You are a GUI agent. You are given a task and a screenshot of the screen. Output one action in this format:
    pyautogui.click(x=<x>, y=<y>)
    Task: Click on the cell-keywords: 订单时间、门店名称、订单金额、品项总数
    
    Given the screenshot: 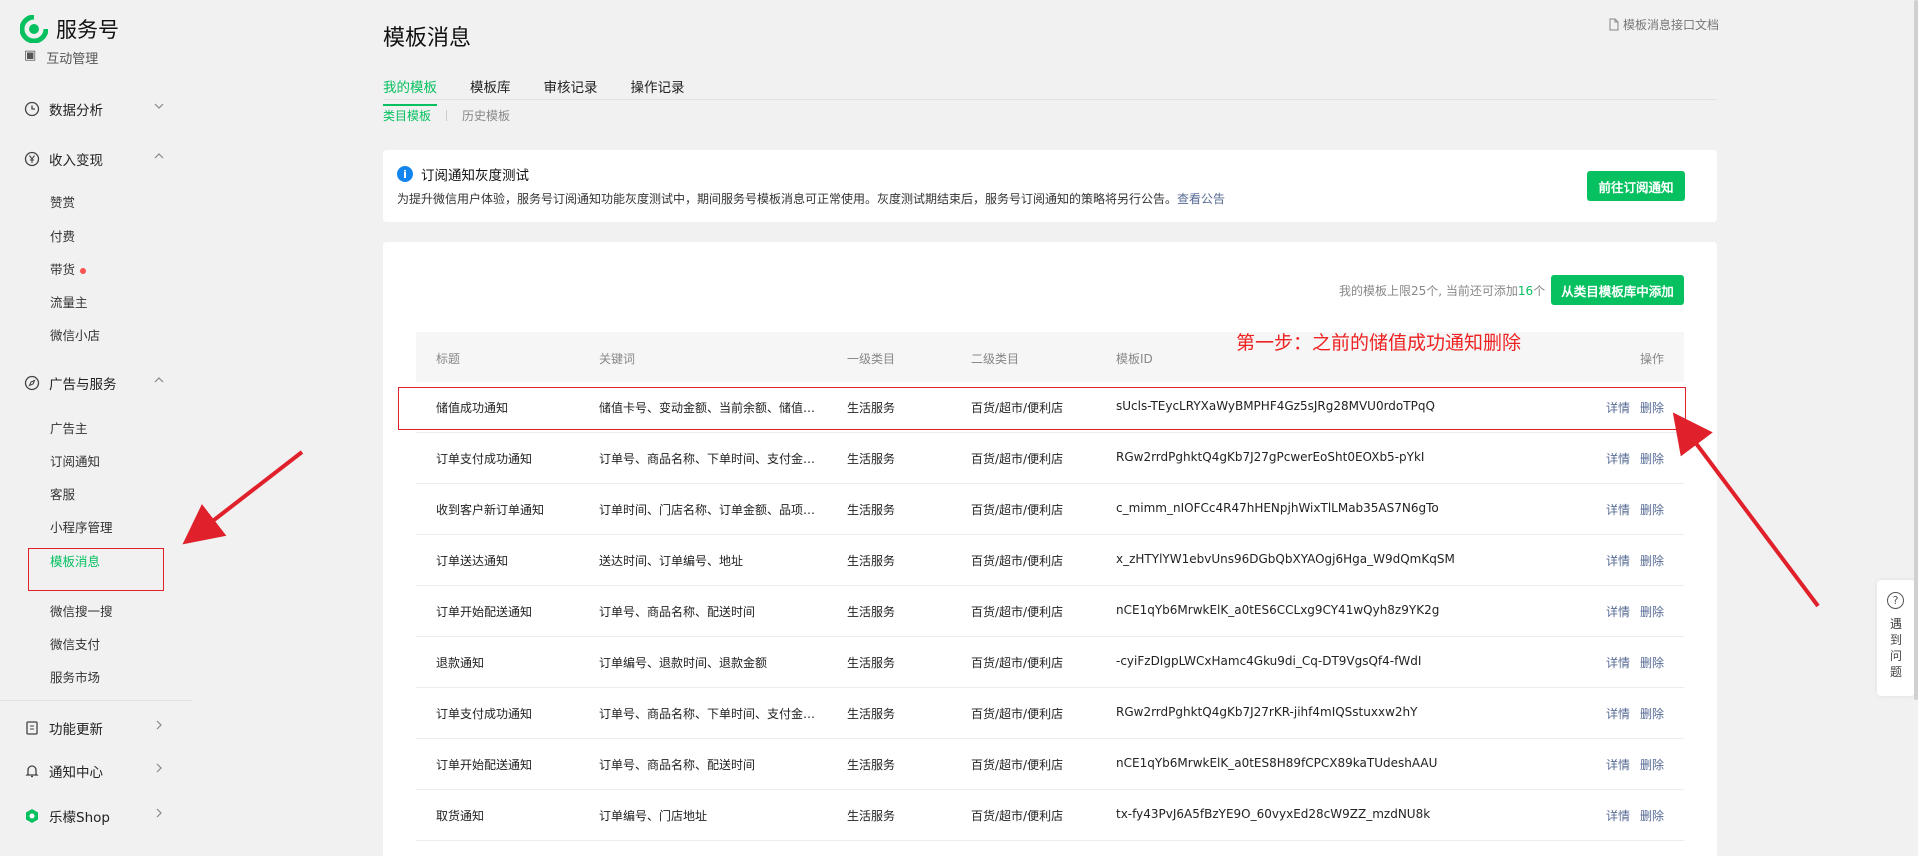 What is the action you would take?
    pyautogui.click(x=711, y=510)
    